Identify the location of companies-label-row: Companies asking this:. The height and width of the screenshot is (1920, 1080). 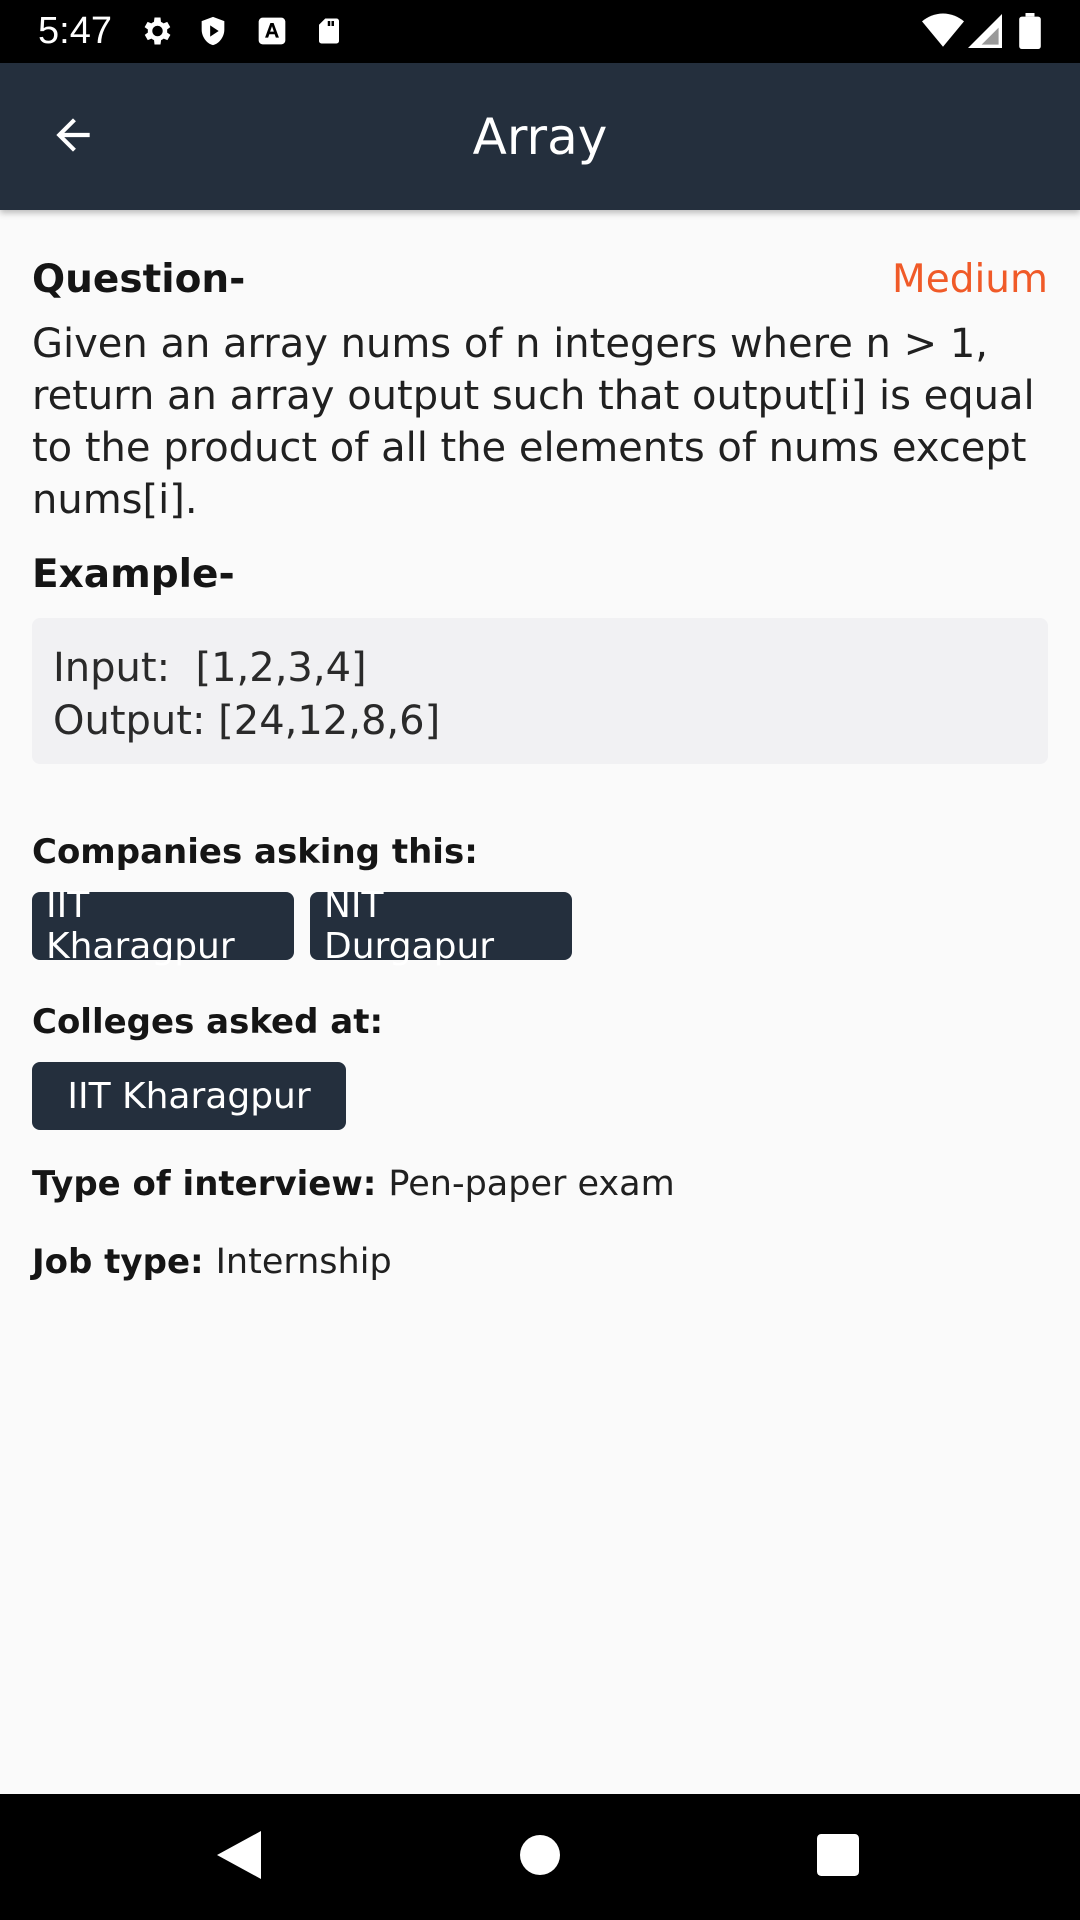
(540, 852).